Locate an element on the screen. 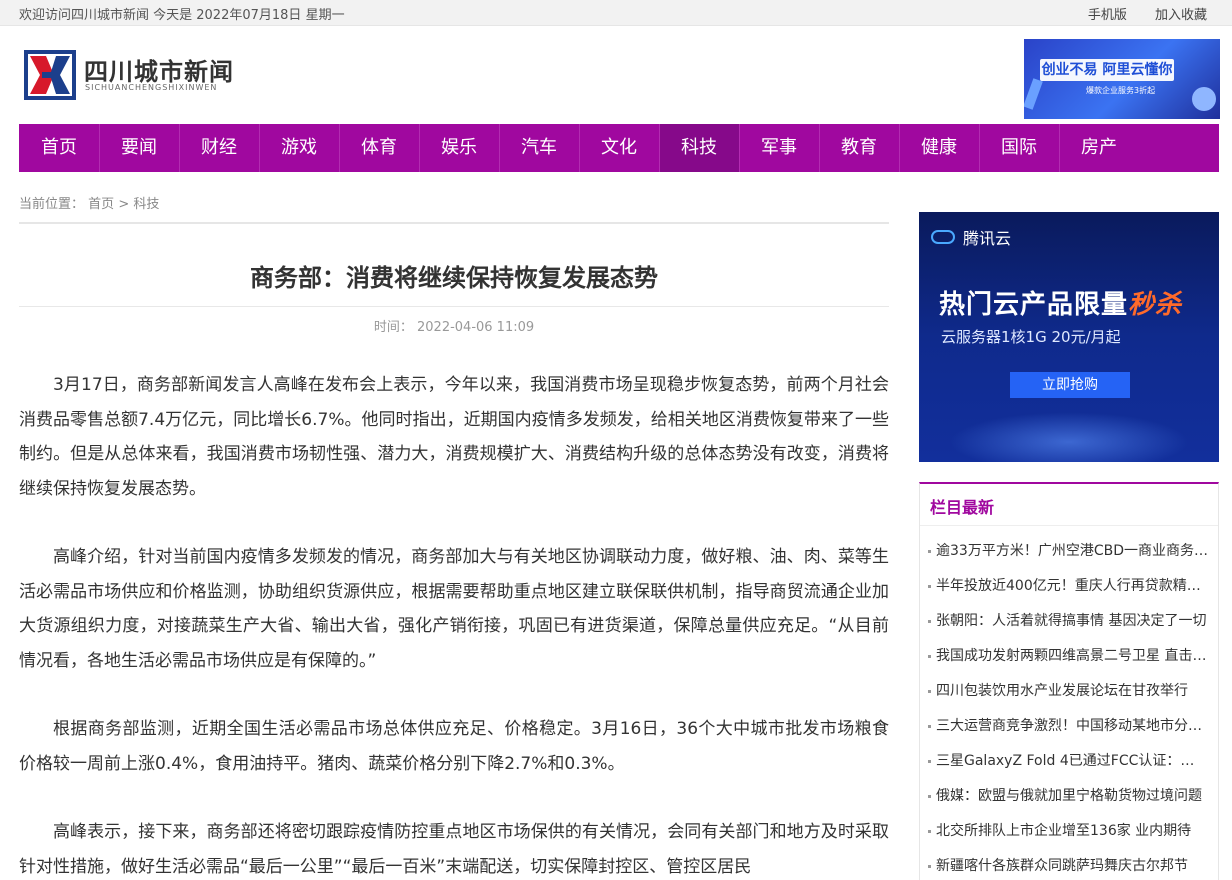 This screenshot has height=880, width=1232. latest-news-link: 新疆喀什各族群众同跳萨玛舞庆古尔邦节 is located at coordinates (1062, 866).